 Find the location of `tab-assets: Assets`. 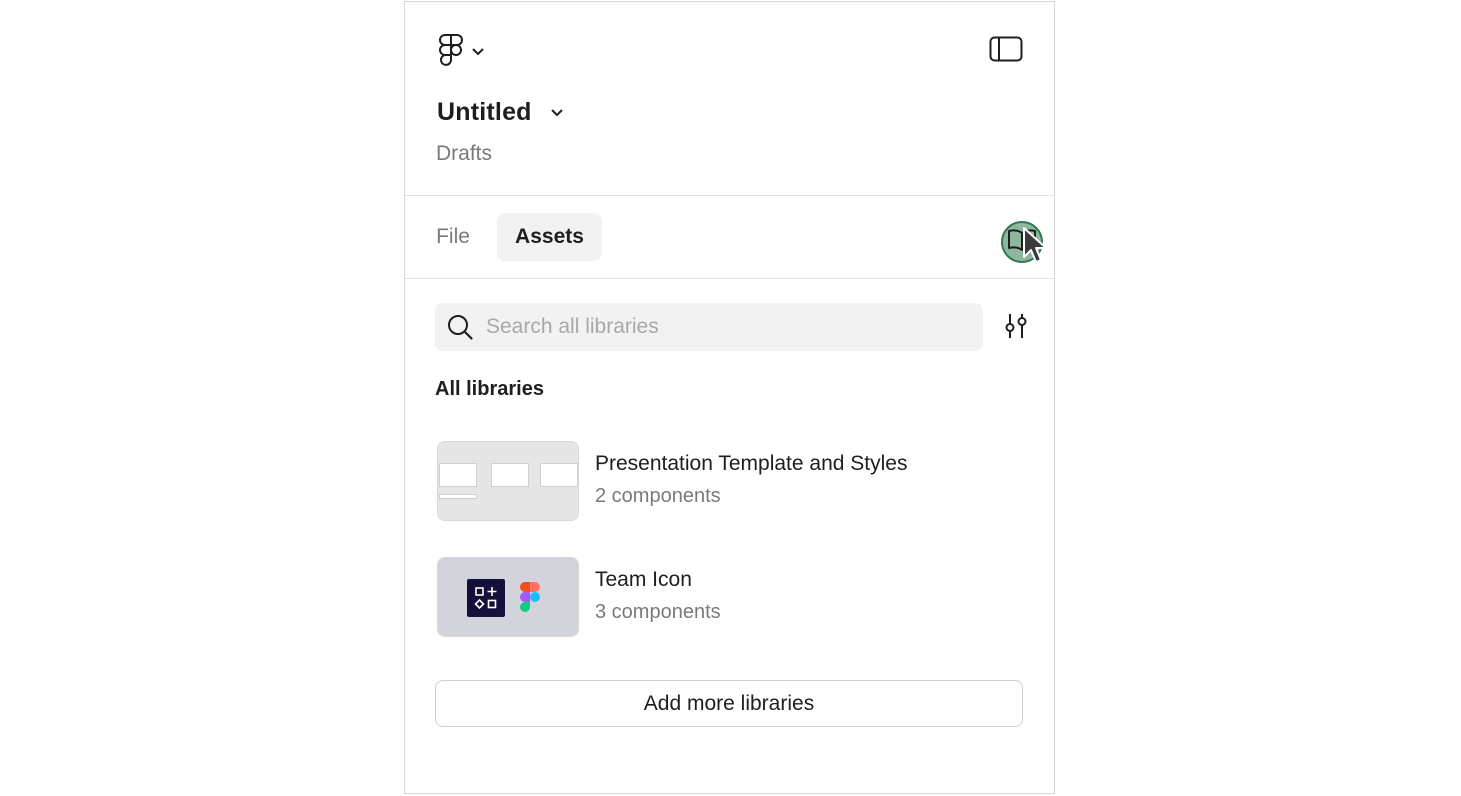

tab-assets: Assets is located at coordinates (549, 237).